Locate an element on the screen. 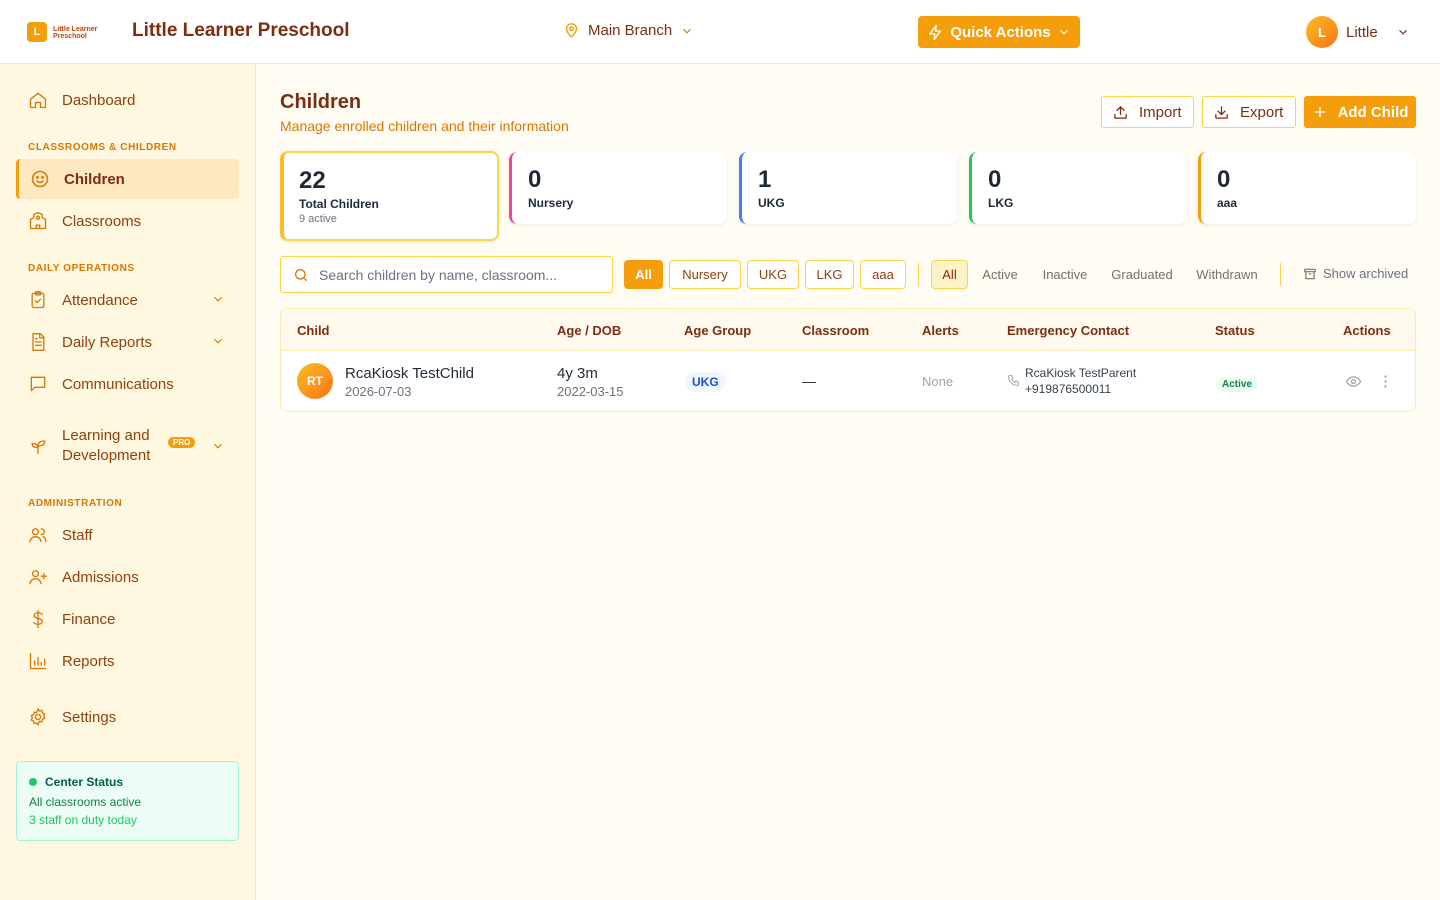 Image resolution: width=1440 pixels, height=900 pixels. child-avatar: RT is located at coordinates (315, 381).